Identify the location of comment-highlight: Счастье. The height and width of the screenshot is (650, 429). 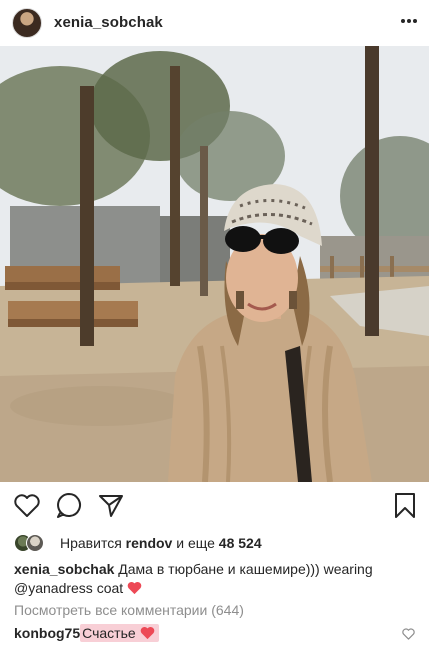
(119, 633).